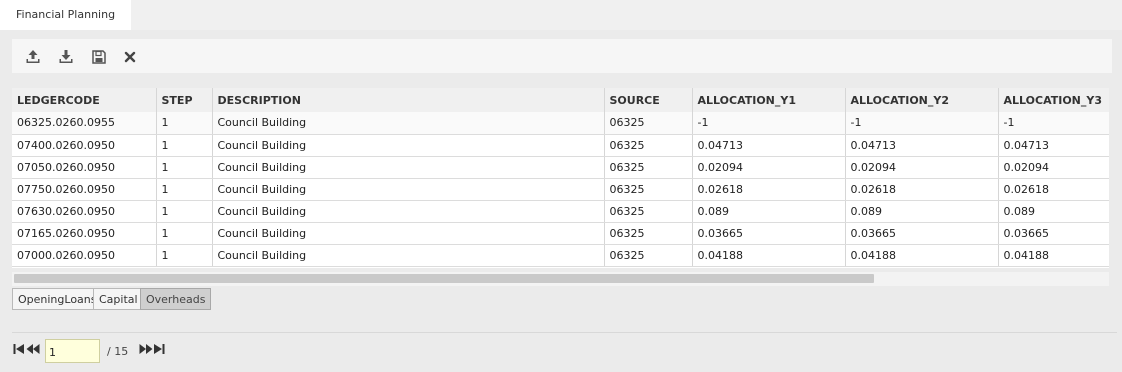 The image size is (1122, 372). What do you see at coordinates (33, 57) in the screenshot?
I see `upload-icon` at bounding box center [33, 57].